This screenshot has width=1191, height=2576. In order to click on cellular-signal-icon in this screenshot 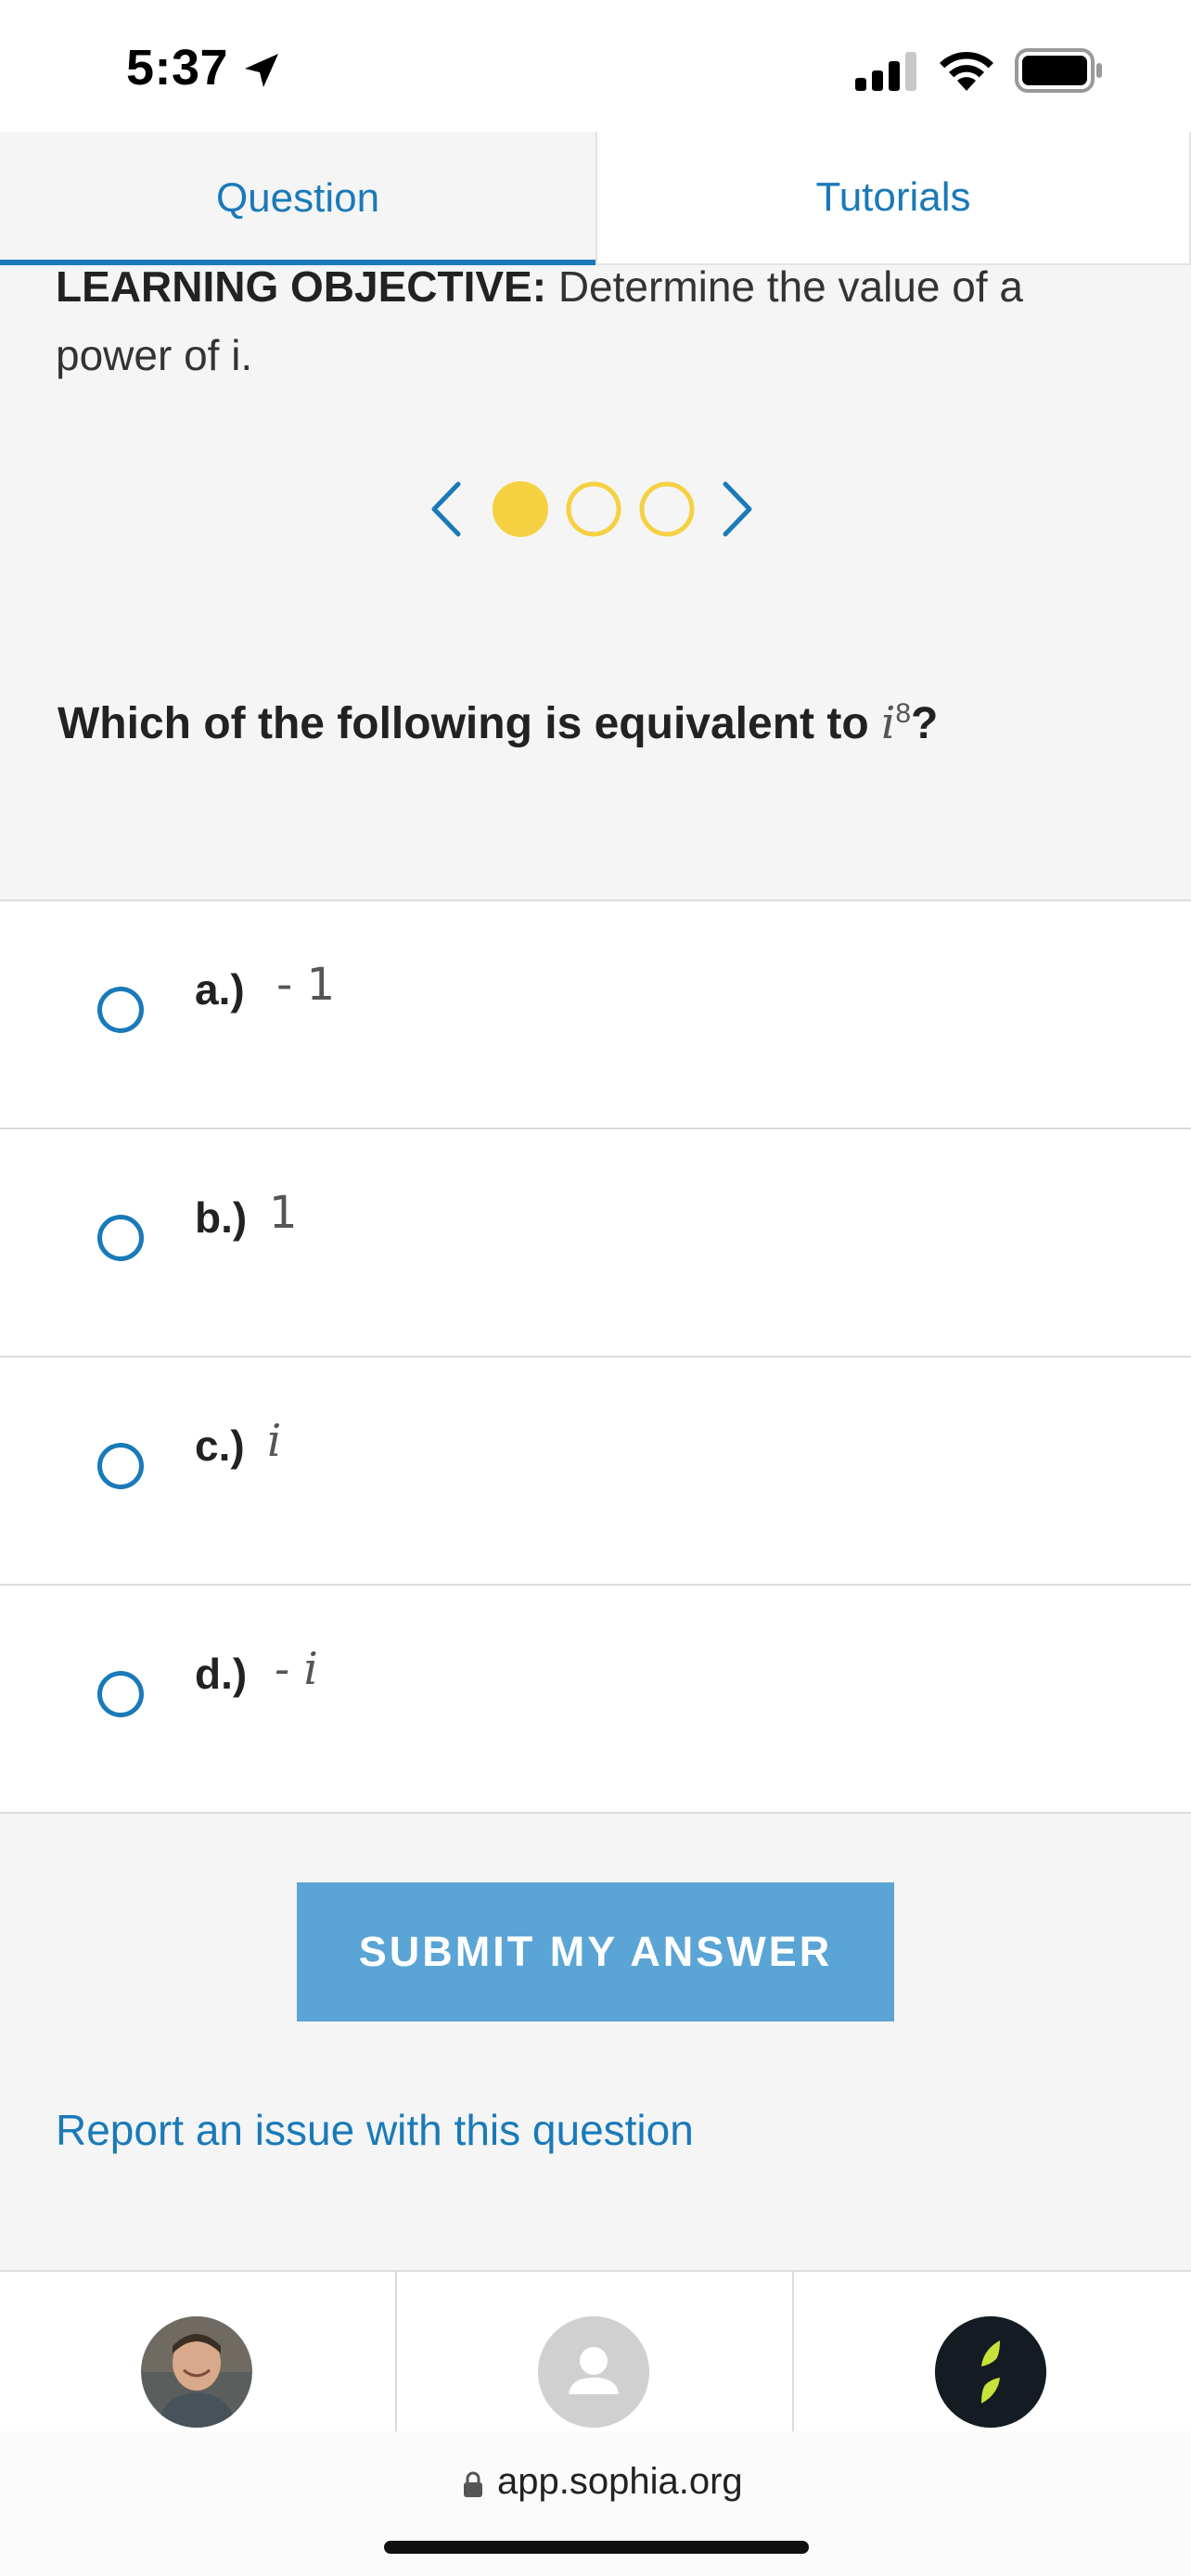, I will do `click(885, 71)`.